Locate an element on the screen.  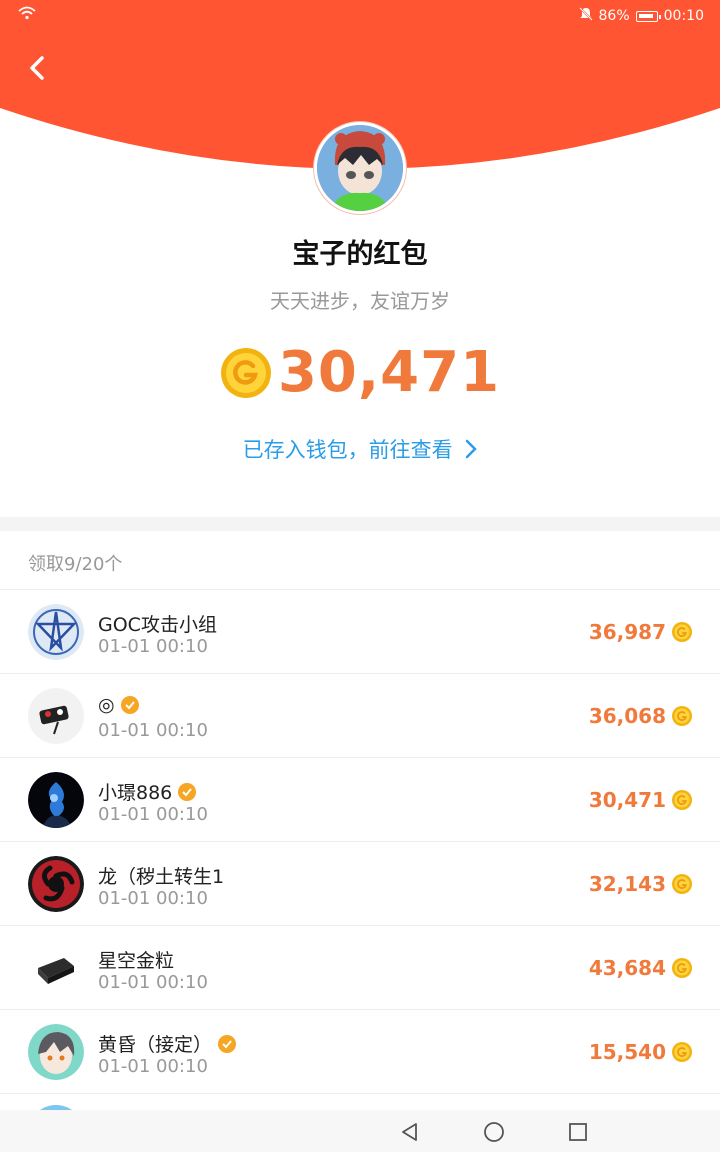
list-item: 星空金粒 01-01 00:10 43,684 is located at coordinates (360, 968).